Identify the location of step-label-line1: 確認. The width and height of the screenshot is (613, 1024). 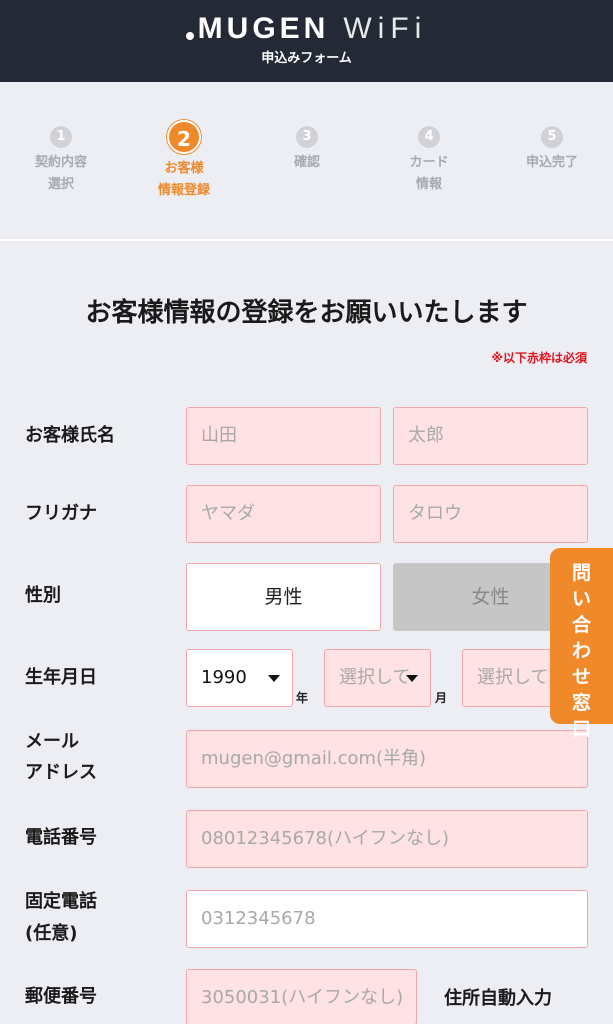
(306, 162).